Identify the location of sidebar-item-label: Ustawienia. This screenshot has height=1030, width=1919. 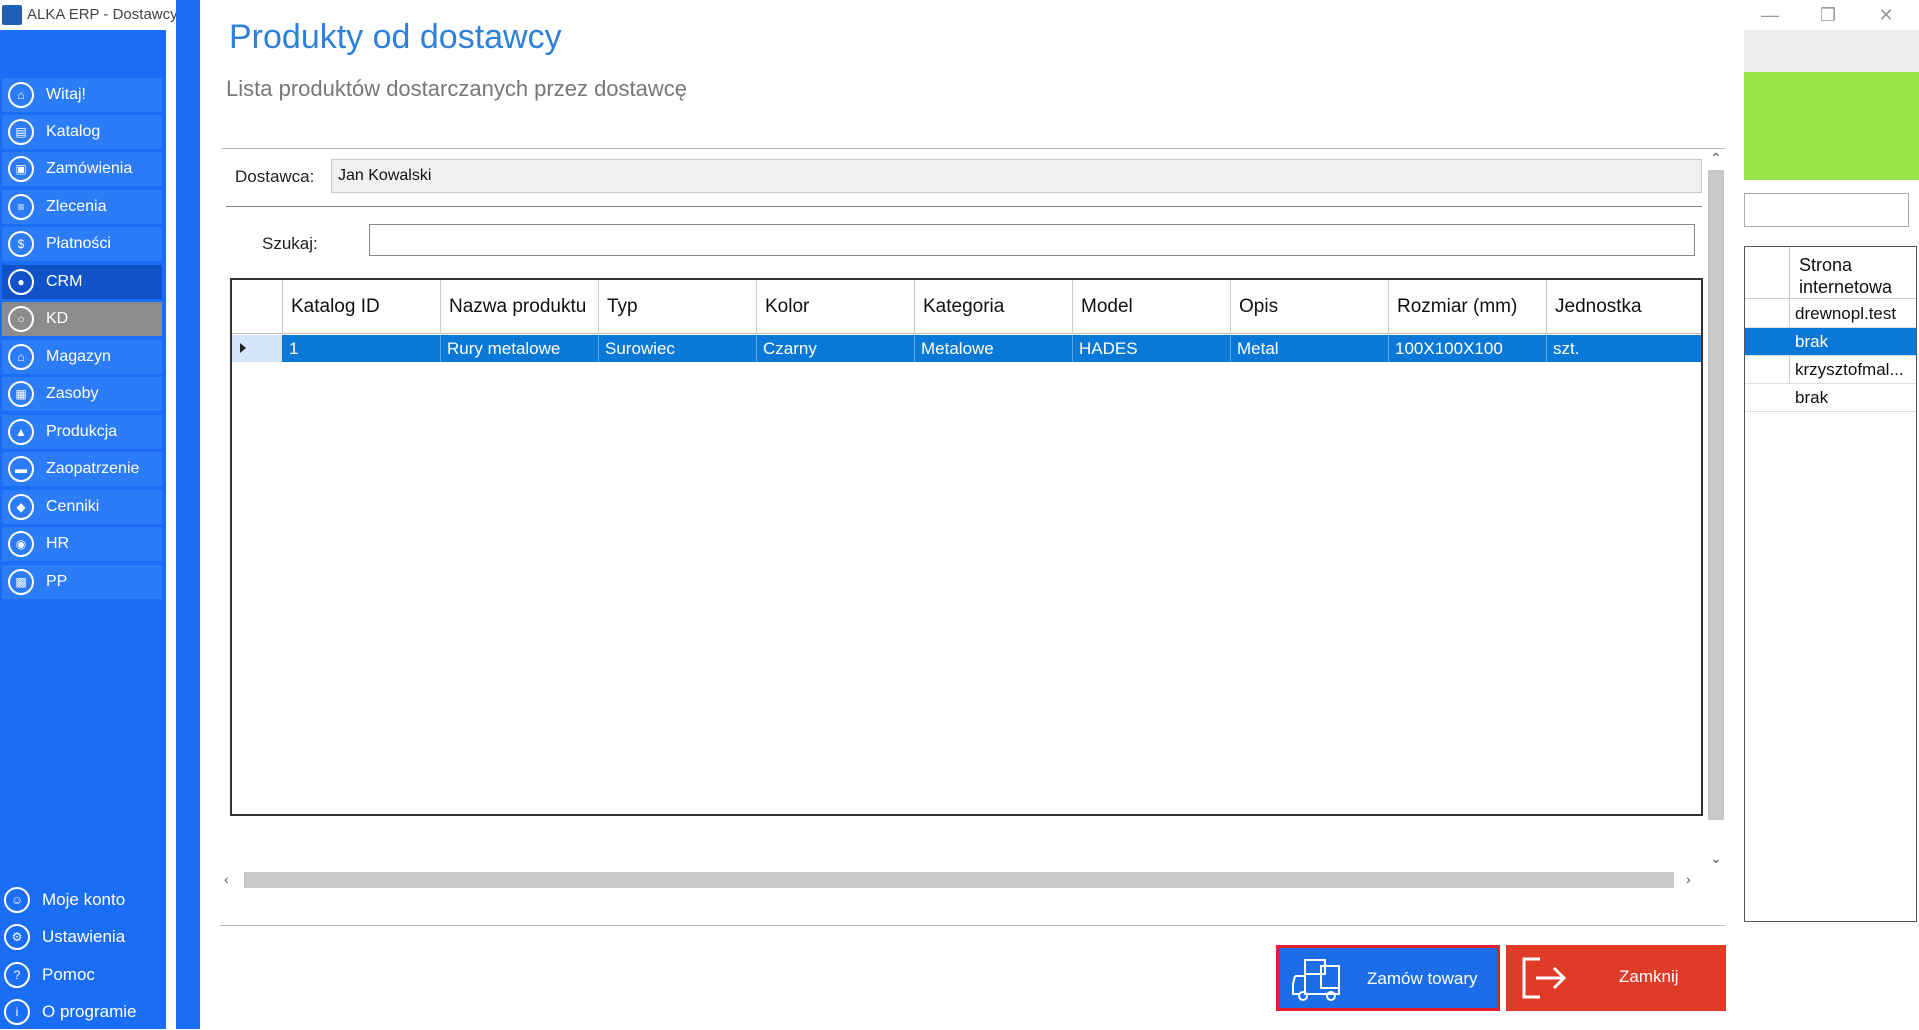
(84, 936).